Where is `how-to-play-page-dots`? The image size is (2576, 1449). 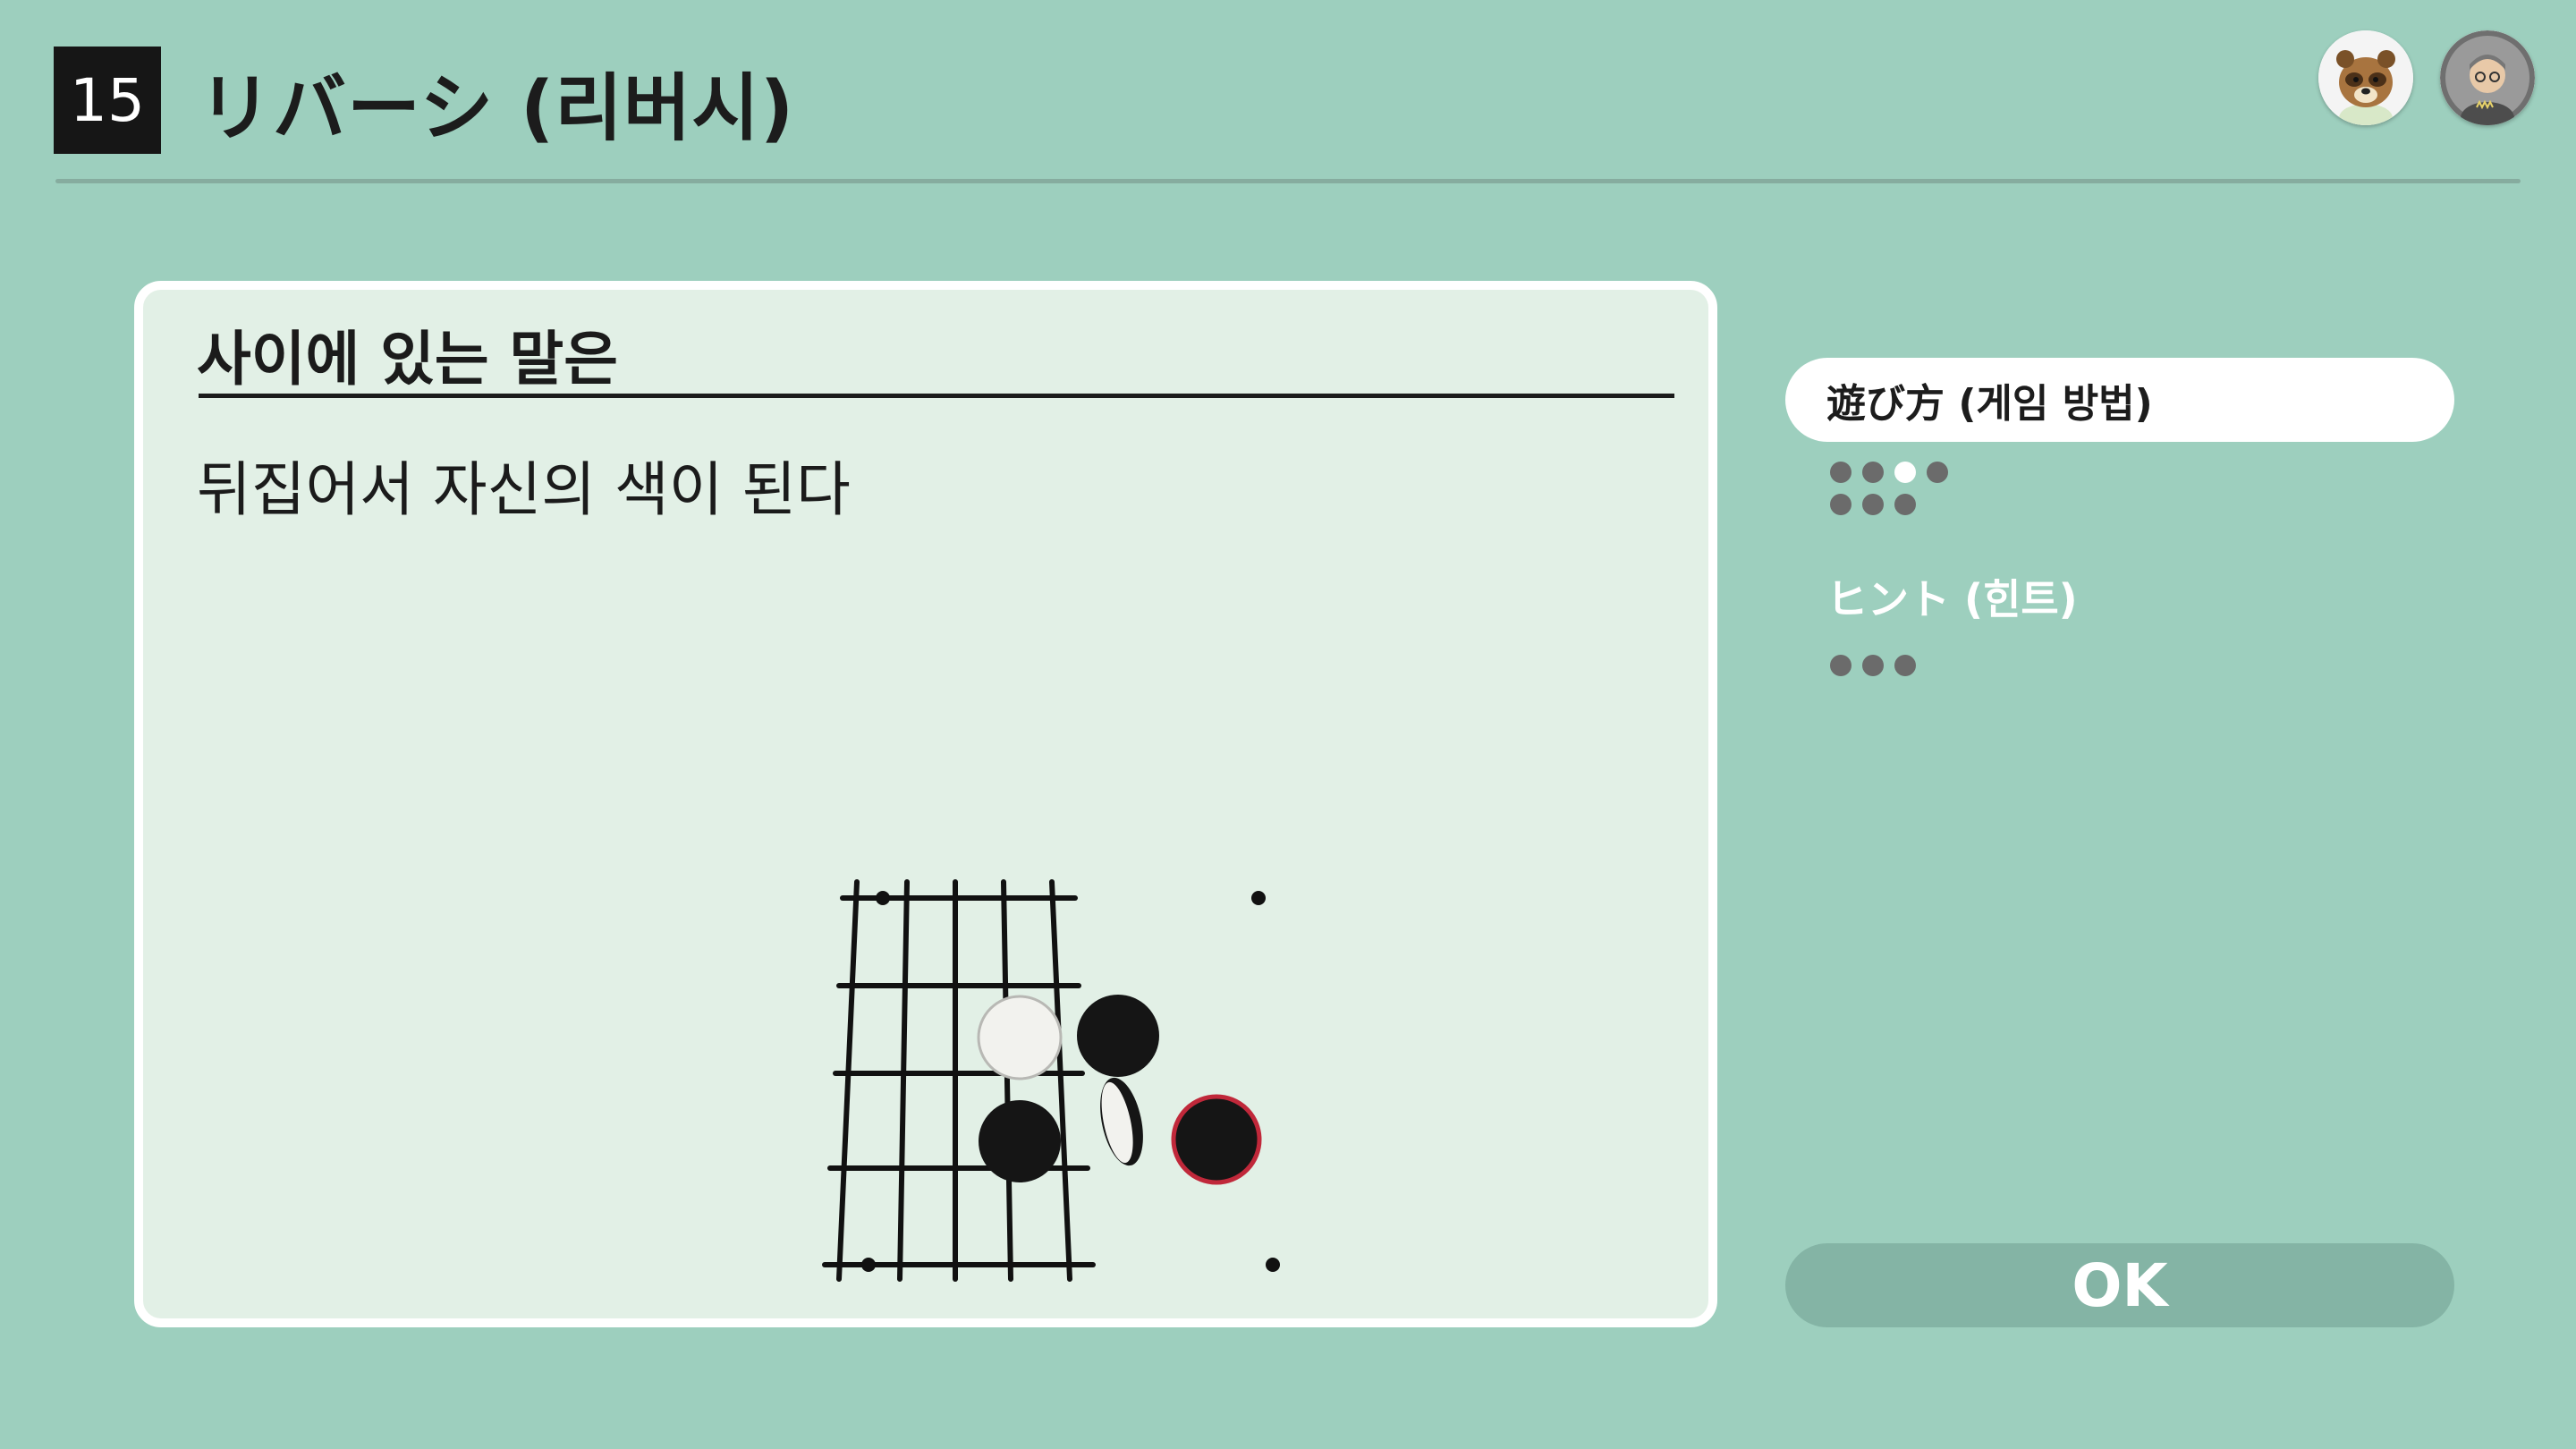 how-to-play-page-dots is located at coordinates (1894, 472).